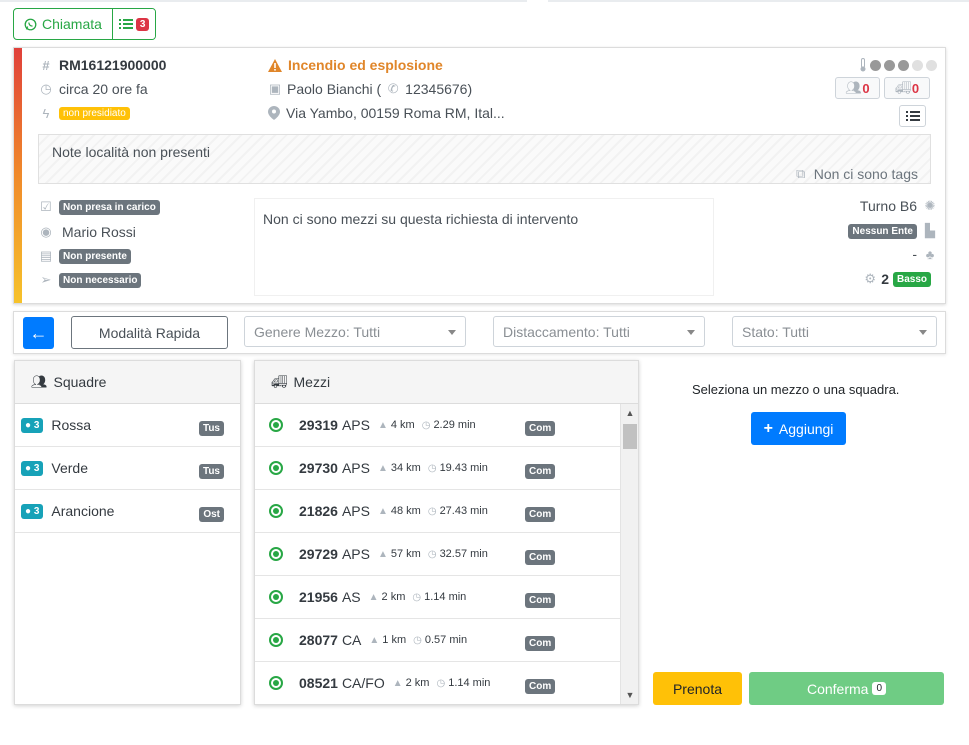 The height and width of the screenshot is (745, 969). I want to click on list-button: 3, so click(134, 24).